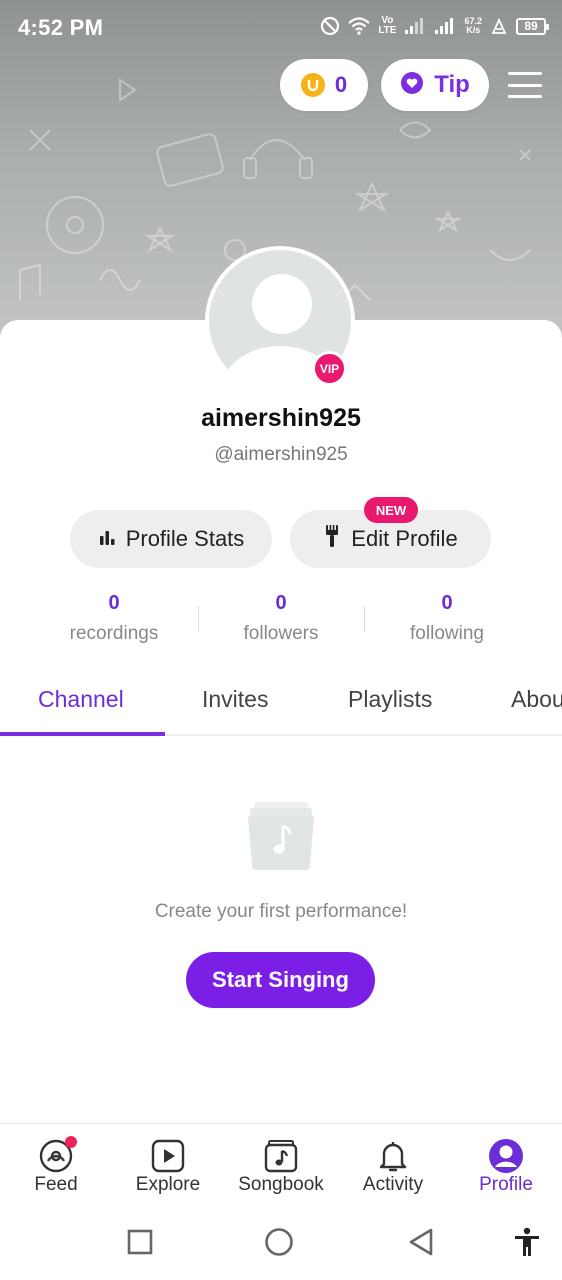  Describe the element at coordinates (281, 911) in the screenshot. I see `empty-state-message: Create your first performance!` at that location.